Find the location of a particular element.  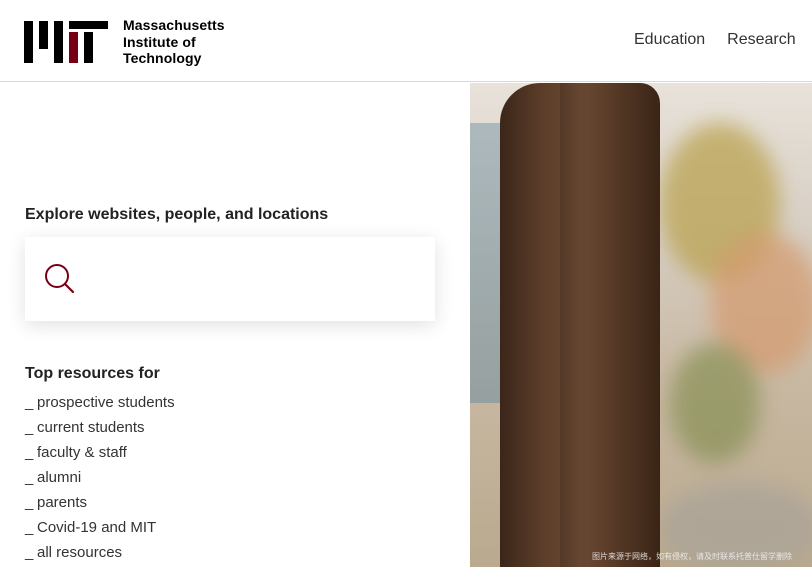

resource-item: _ current students is located at coordinates (100, 431).